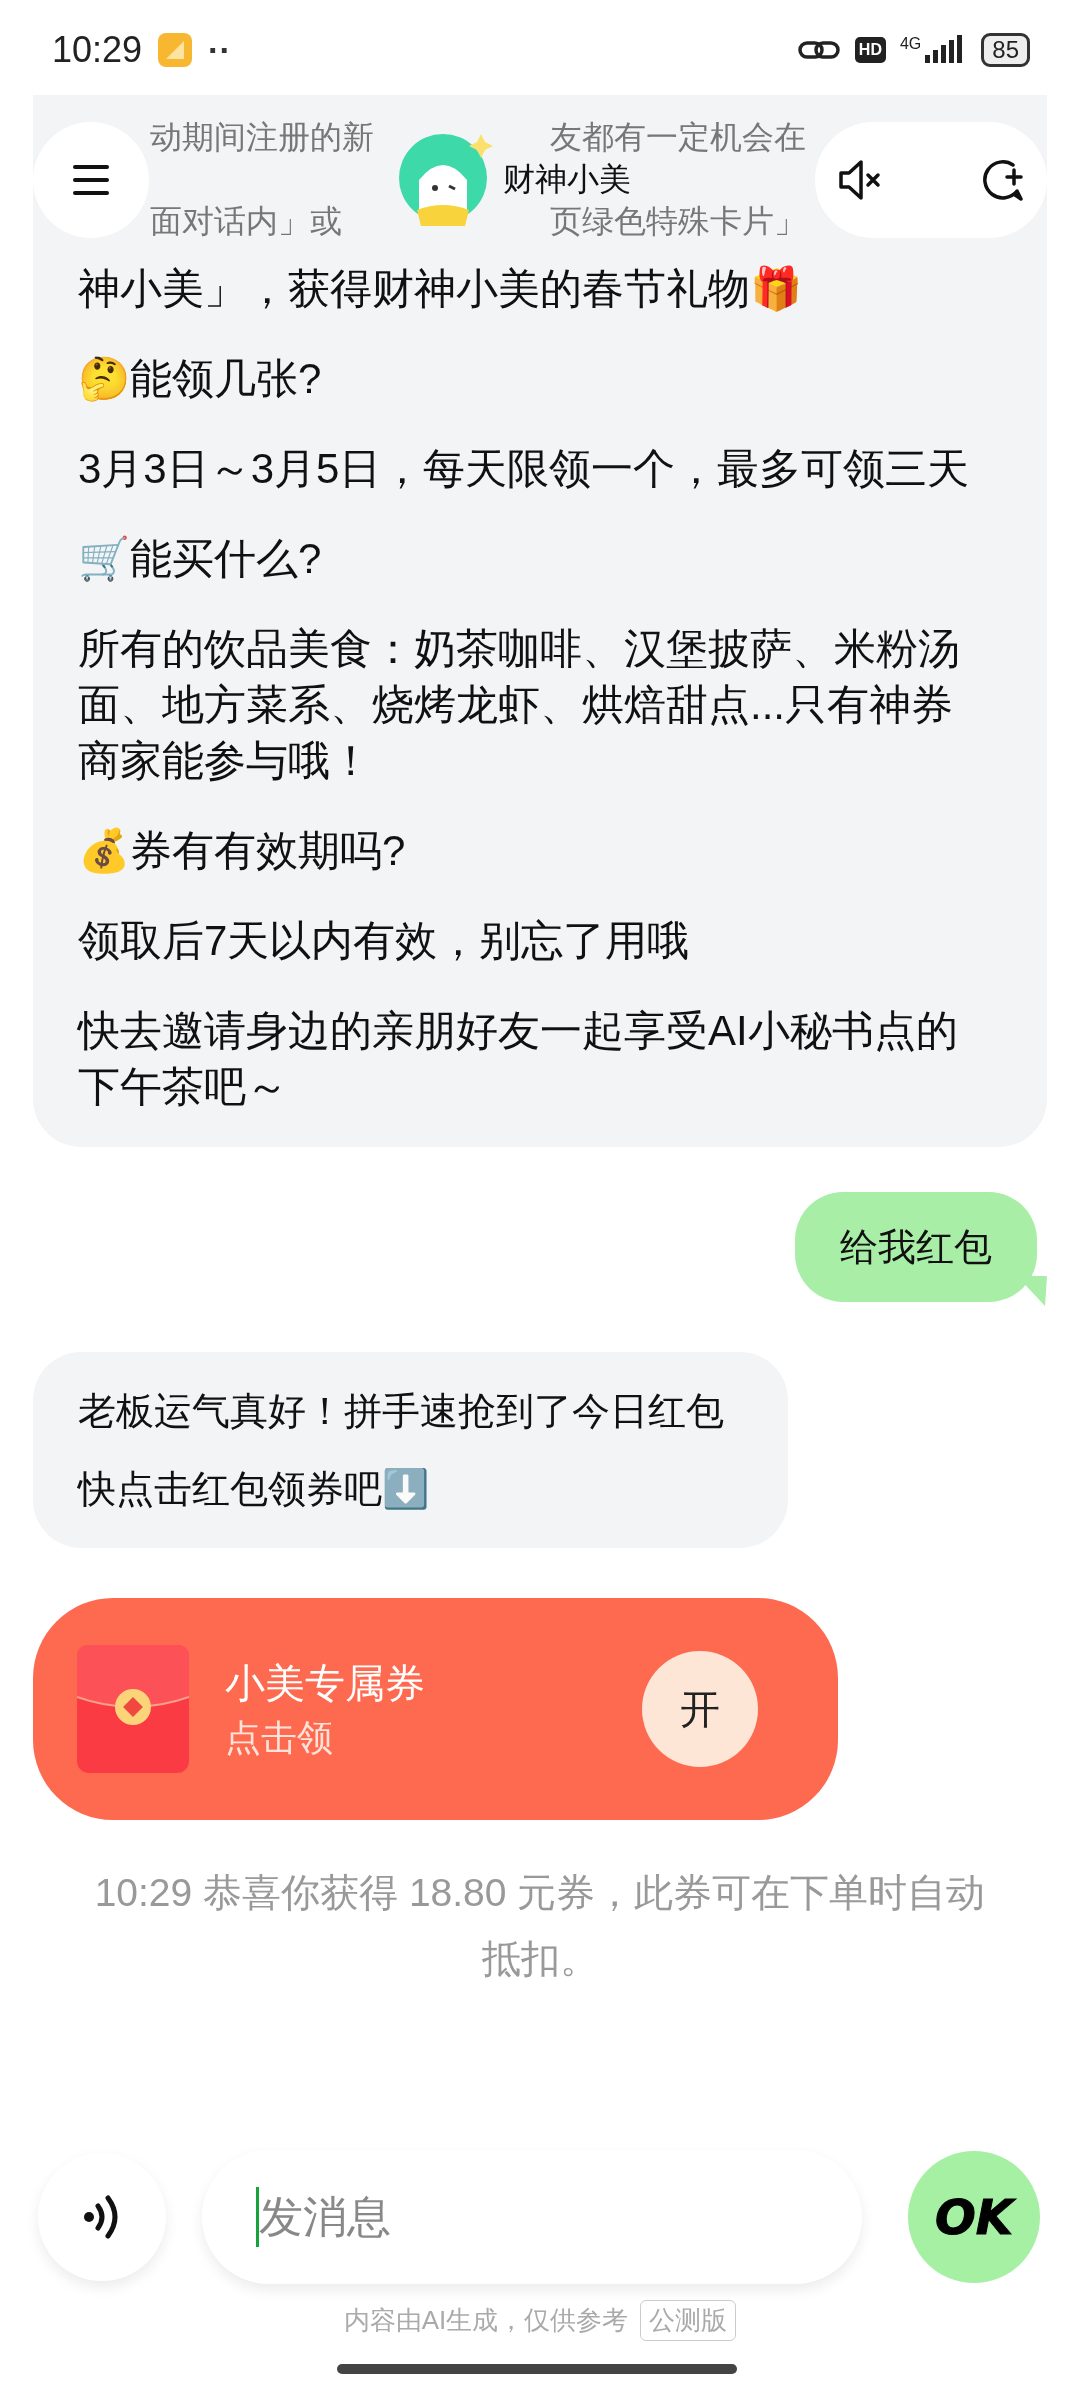 This screenshot has height=2400, width=1080. I want to click on battery-indicator: 85, so click(1005, 50).